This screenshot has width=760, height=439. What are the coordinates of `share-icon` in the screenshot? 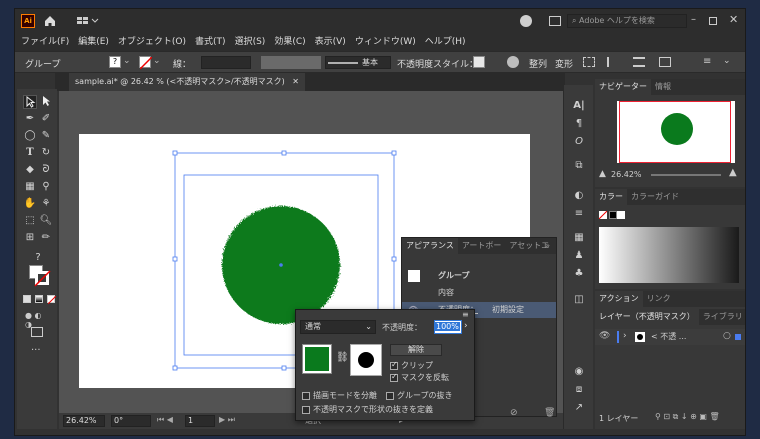 It's located at (526, 21).